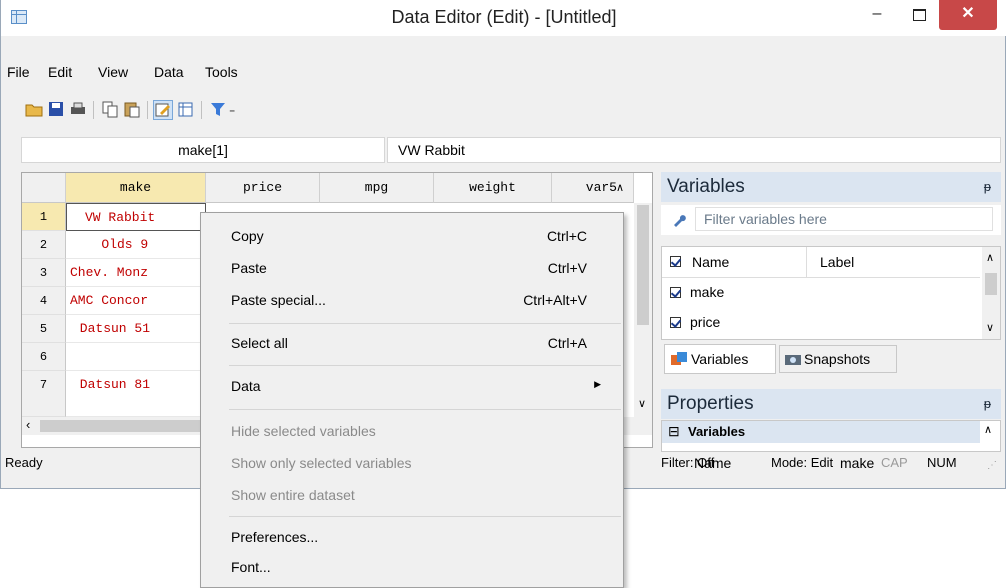 The image size is (1007, 588). I want to click on column-header-weight: weight, so click(493, 188).